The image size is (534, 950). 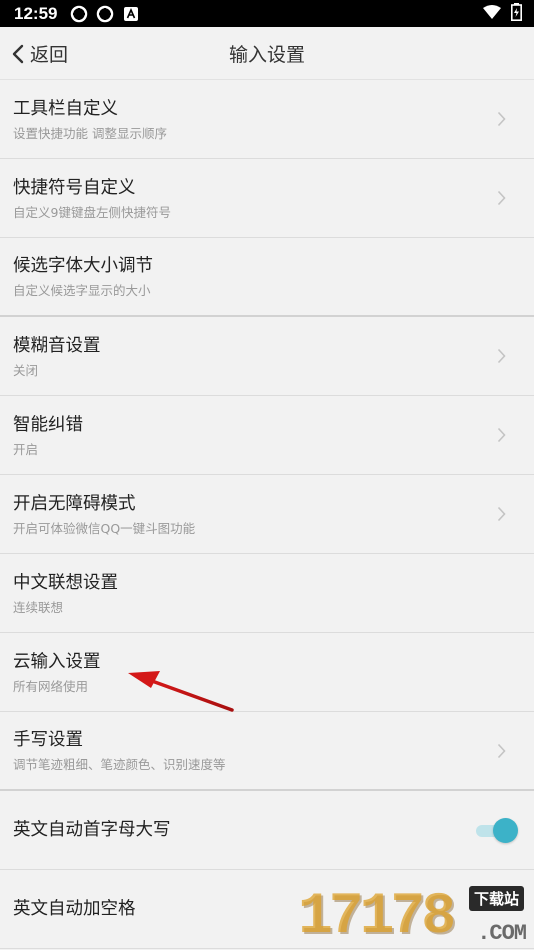 What do you see at coordinates (267, 277) in the screenshot?
I see `setting-candidate-font-size: 候选字体大小调节 自定义候选字显示的大小` at bounding box center [267, 277].